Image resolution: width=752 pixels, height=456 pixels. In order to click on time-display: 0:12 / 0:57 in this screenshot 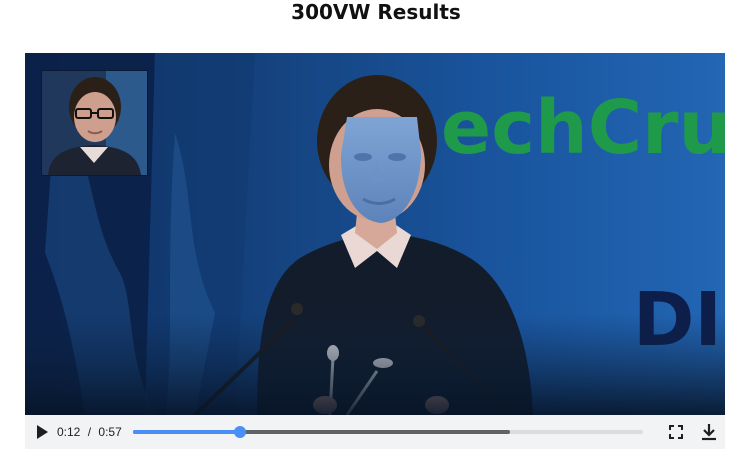, I will do `click(89, 432)`.